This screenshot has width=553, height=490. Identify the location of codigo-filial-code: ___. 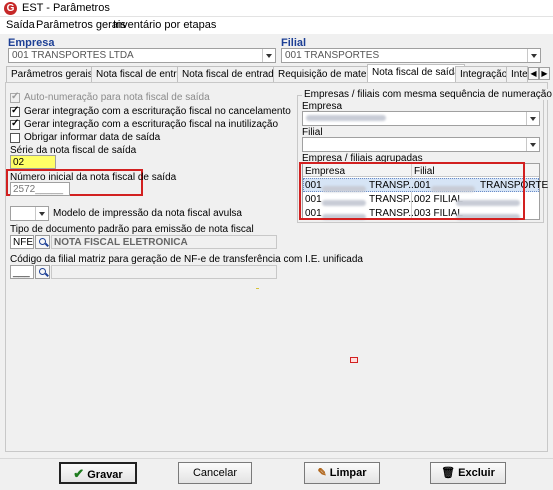
(22, 272).